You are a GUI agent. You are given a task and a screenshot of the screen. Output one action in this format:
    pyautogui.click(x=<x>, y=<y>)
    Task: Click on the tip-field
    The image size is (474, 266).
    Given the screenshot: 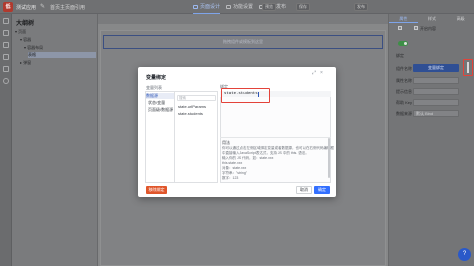 What is the action you would take?
    pyautogui.click(x=436, y=91)
    